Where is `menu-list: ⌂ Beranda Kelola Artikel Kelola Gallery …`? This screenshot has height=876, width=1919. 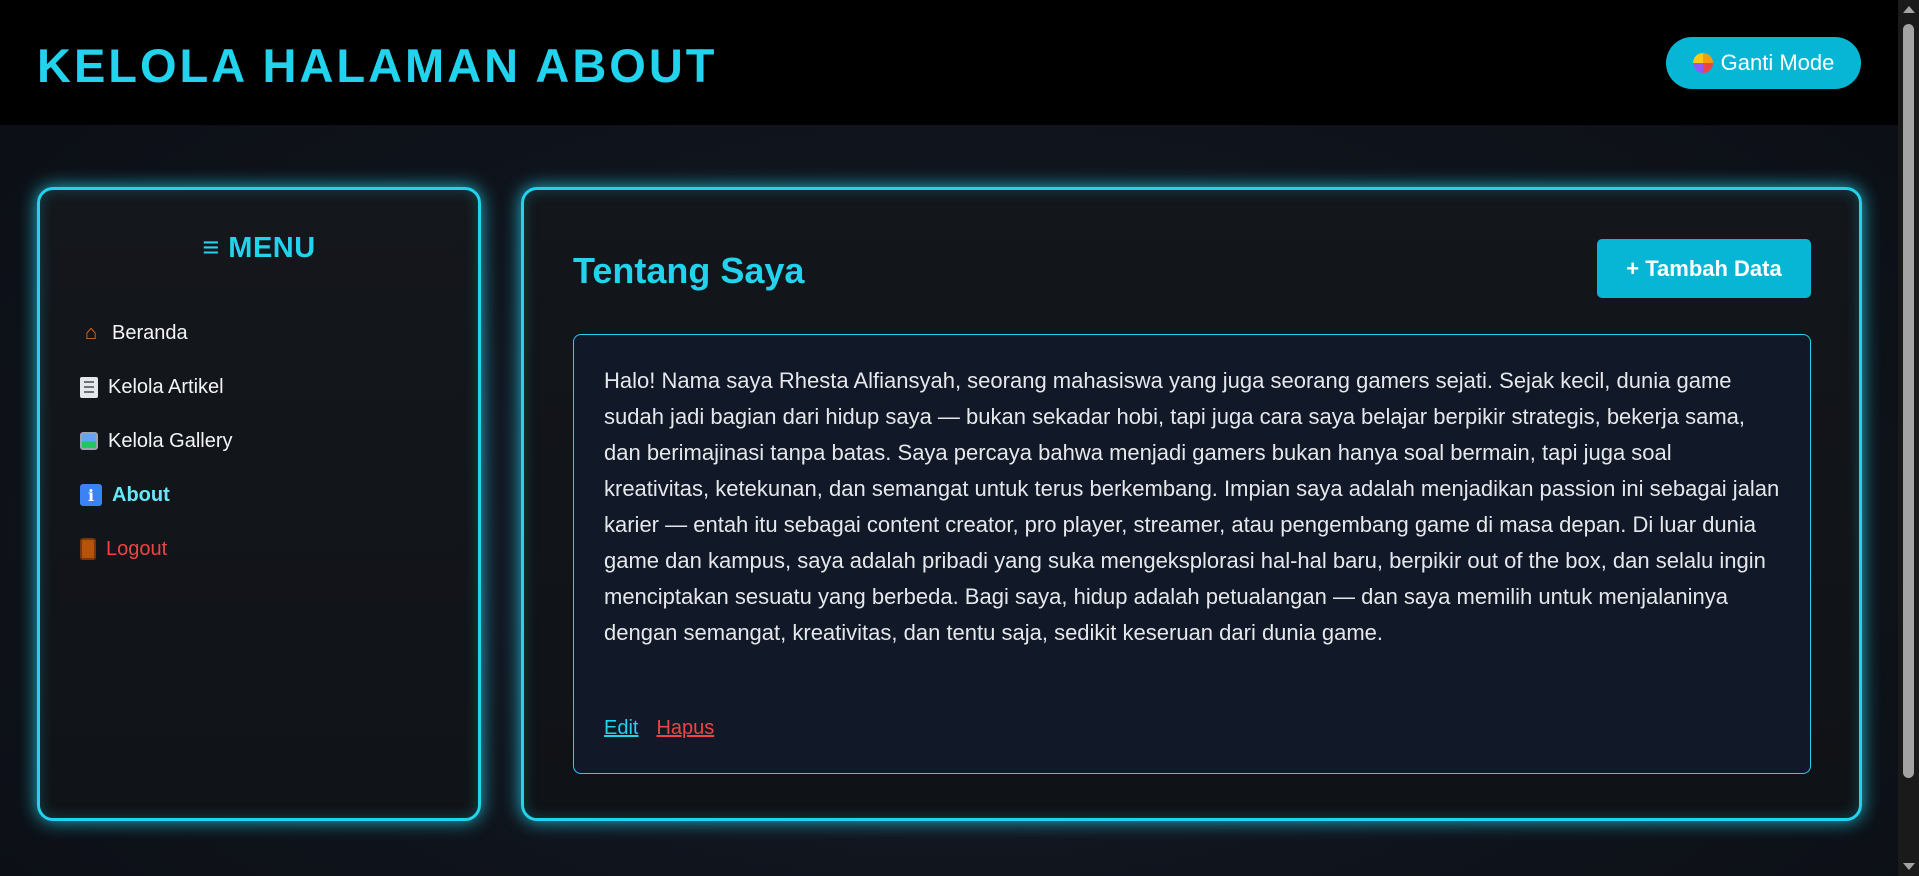 menu-list: ⌂ Beranda Kelola Artikel Kelola Gallery … is located at coordinates (156, 441).